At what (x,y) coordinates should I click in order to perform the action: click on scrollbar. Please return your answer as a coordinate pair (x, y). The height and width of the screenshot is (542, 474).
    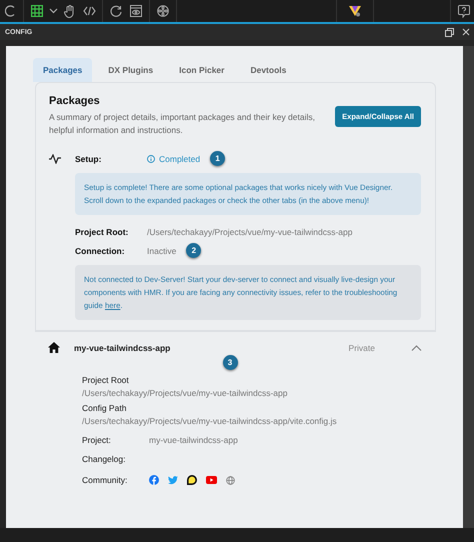
    Looking at the image, I should click on (468, 287).